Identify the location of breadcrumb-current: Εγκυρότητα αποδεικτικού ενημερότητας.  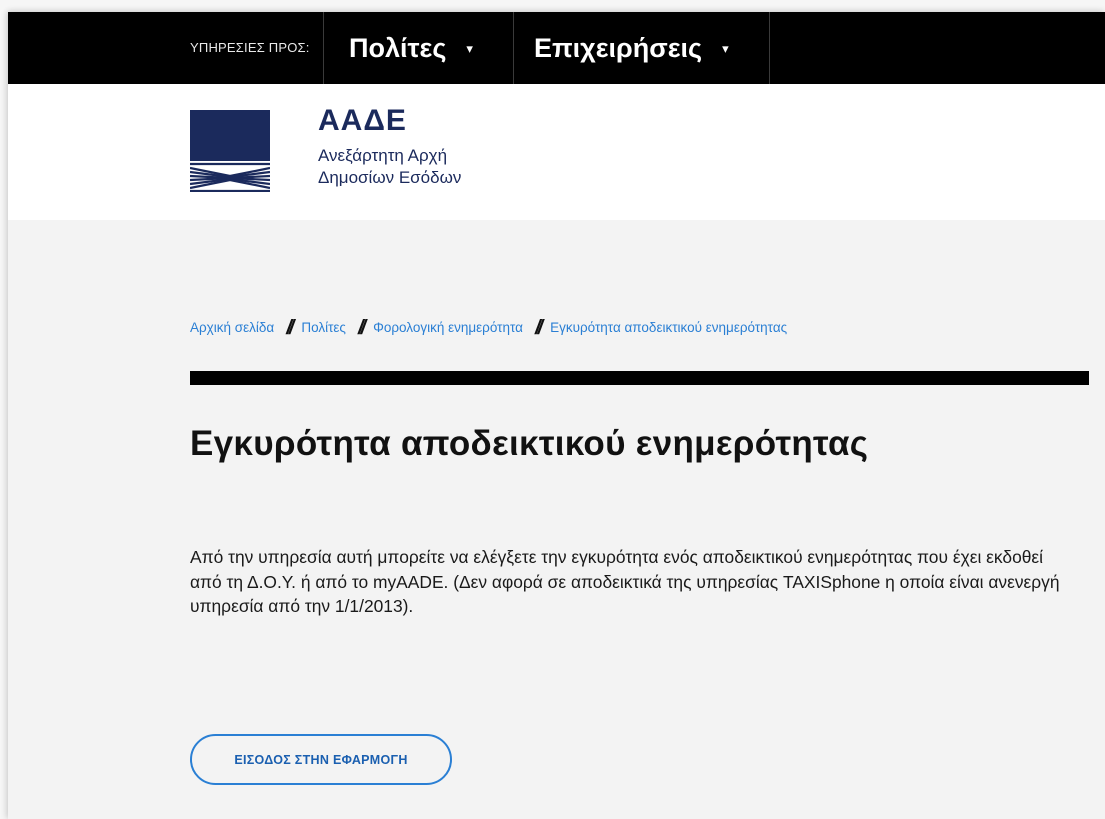
(668, 327).